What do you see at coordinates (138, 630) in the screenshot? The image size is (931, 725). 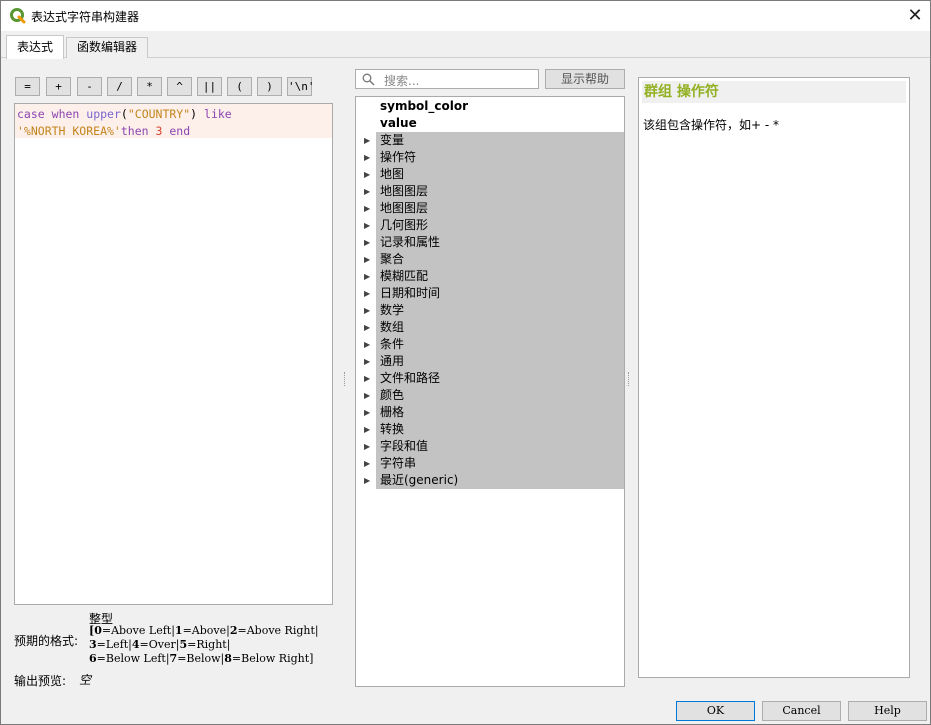 I see `format-text: =Above Left|` at bounding box center [138, 630].